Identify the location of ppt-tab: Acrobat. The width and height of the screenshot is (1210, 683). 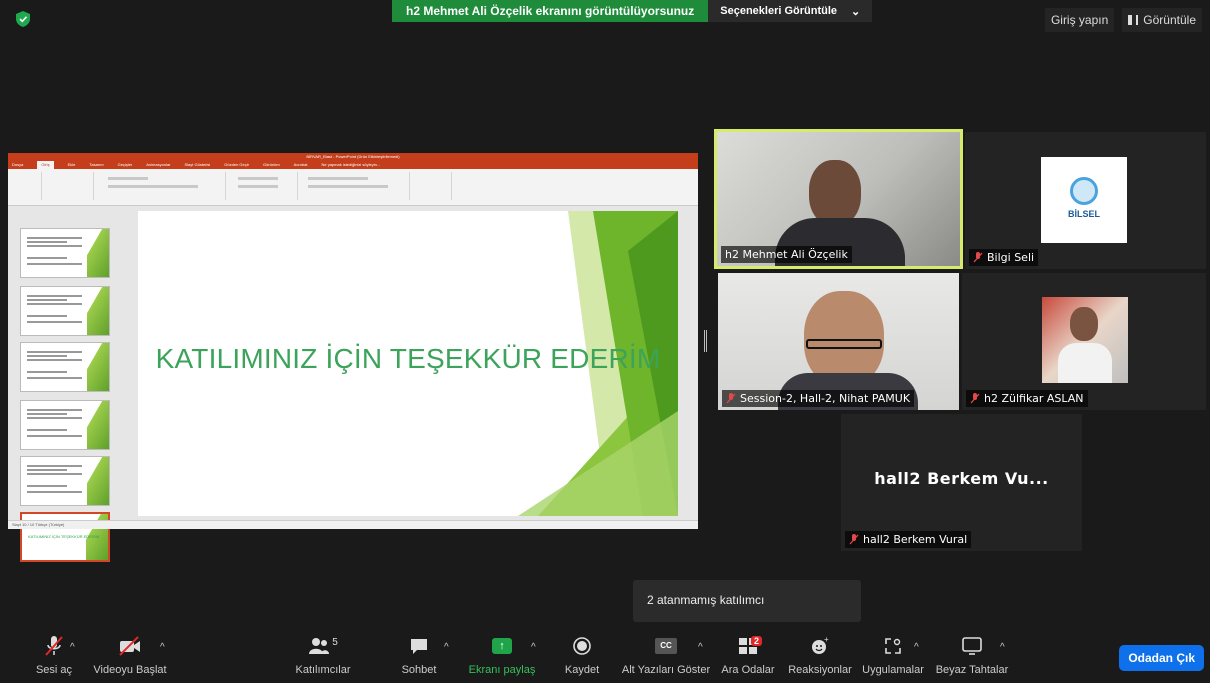
(301, 165).